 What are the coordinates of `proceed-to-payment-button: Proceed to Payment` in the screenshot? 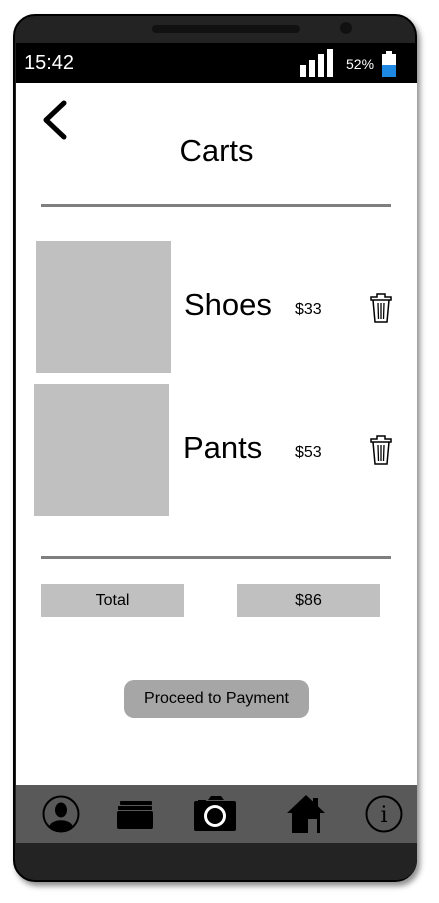 It's located at (216, 699).